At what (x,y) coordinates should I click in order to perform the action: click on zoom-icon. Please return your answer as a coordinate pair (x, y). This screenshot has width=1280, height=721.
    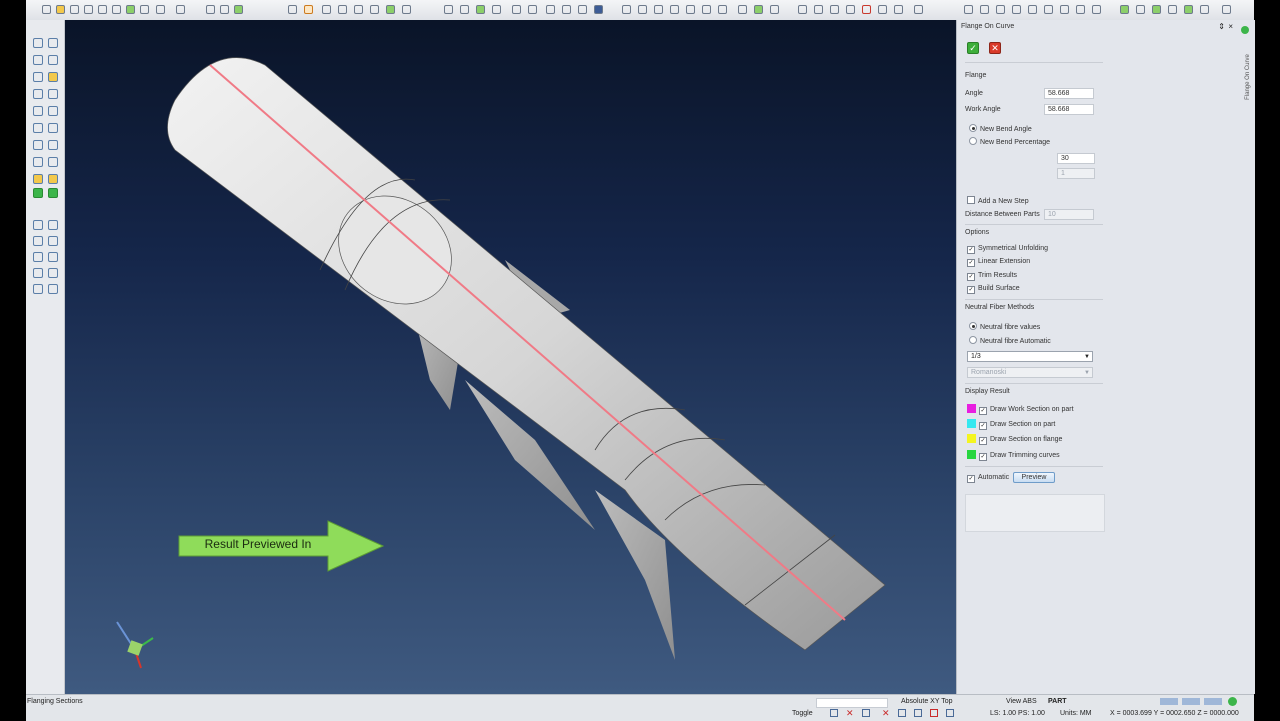
    Looking at the image, I should click on (480, 9).